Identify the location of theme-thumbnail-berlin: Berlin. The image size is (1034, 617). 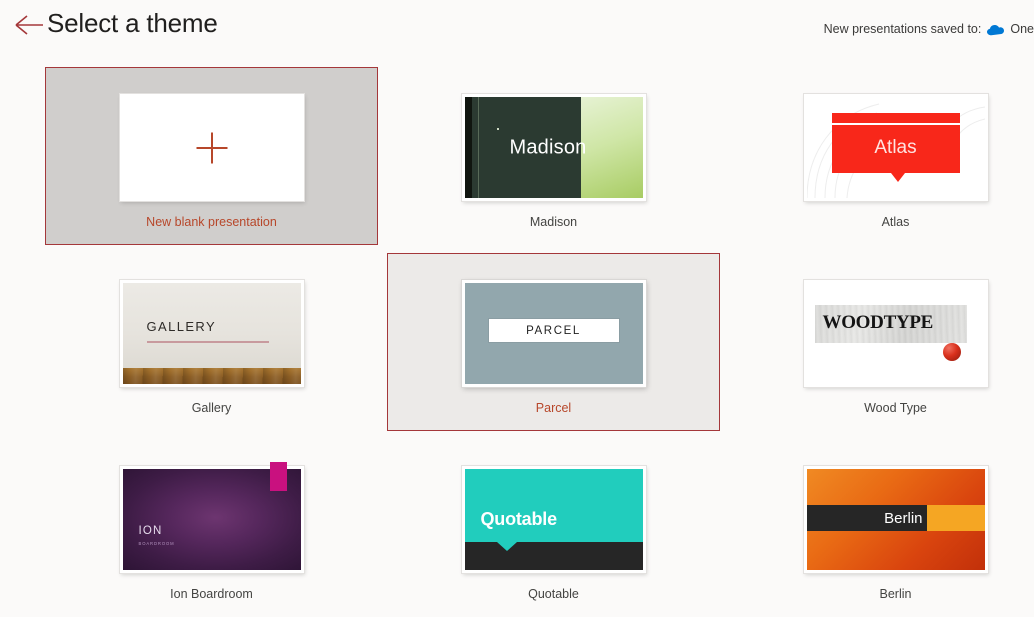
(895, 519).